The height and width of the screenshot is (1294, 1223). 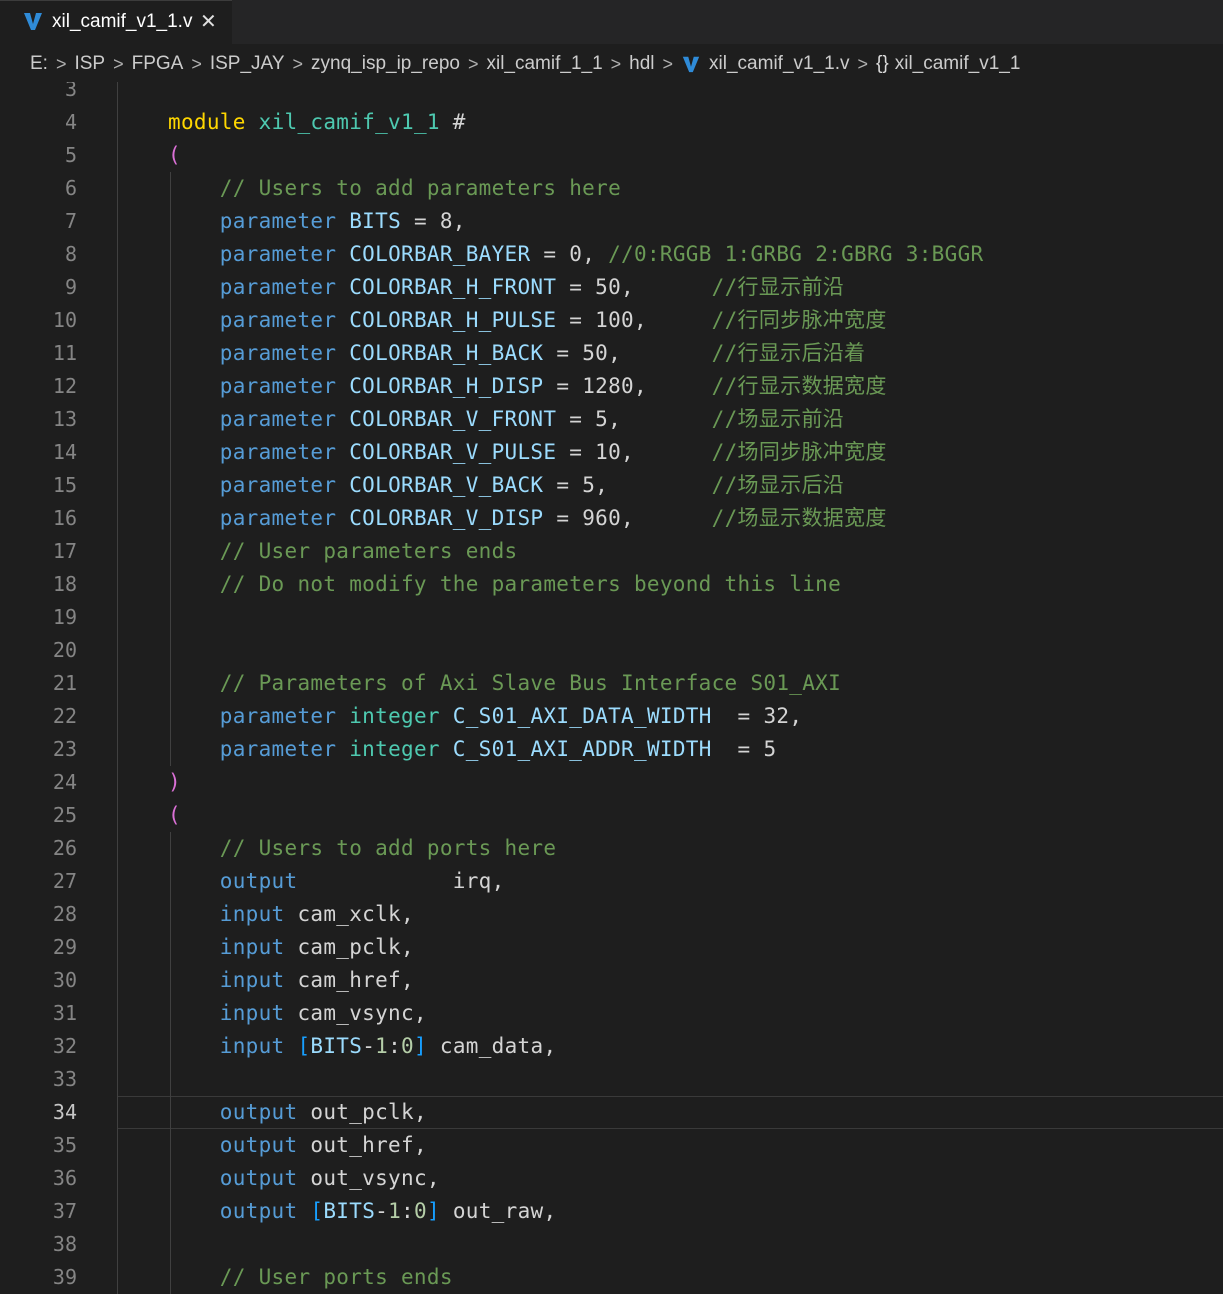 What do you see at coordinates (611, 1013) in the screenshot?
I see `code-line: 31 input cam_vsync,` at bounding box center [611, 1013].